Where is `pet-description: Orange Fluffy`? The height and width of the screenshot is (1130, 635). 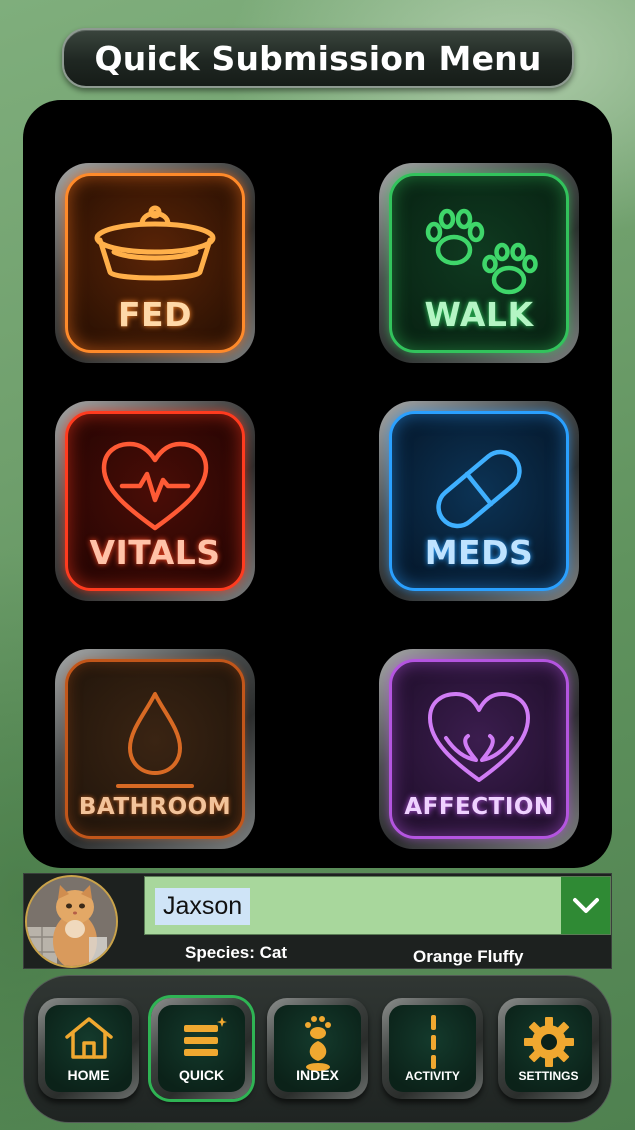 pet-description: Orange Fluffy is located at coordinates (468, 956).